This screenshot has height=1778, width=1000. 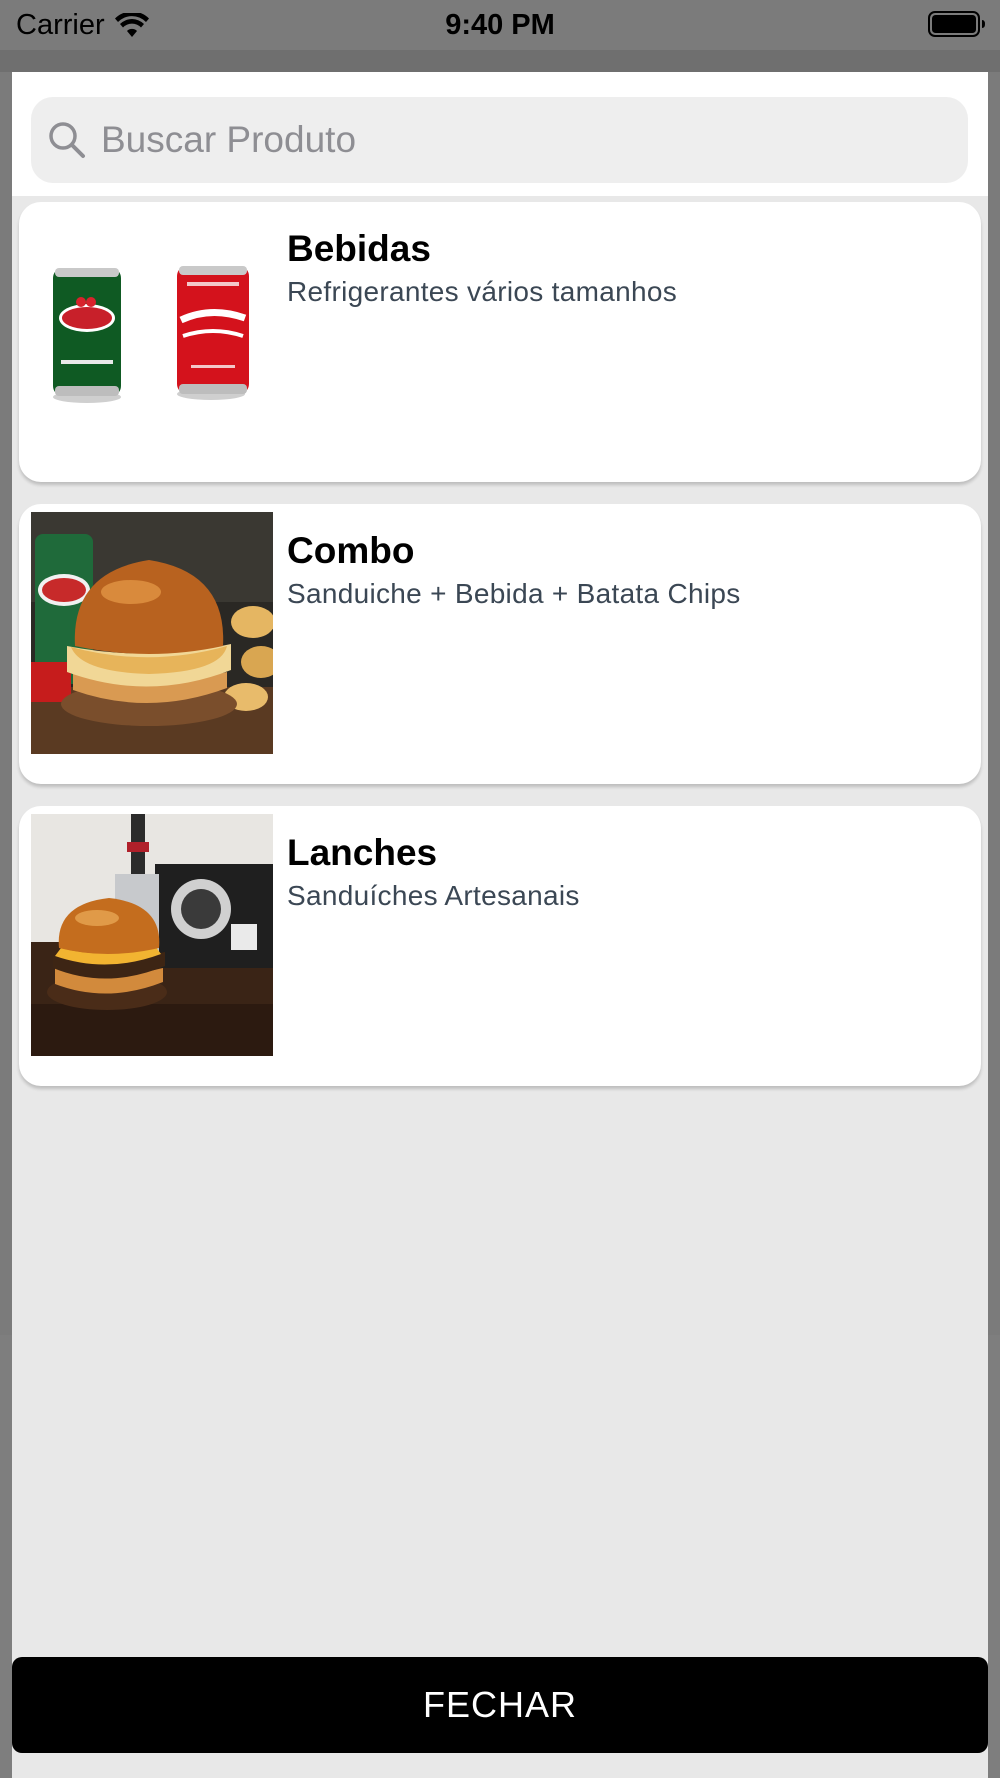 What do you see at coordinates (433, 895) in the screenshot?
I see `category-subtitle: Sanduíches Artesanais` at bounding box center [433, 895].